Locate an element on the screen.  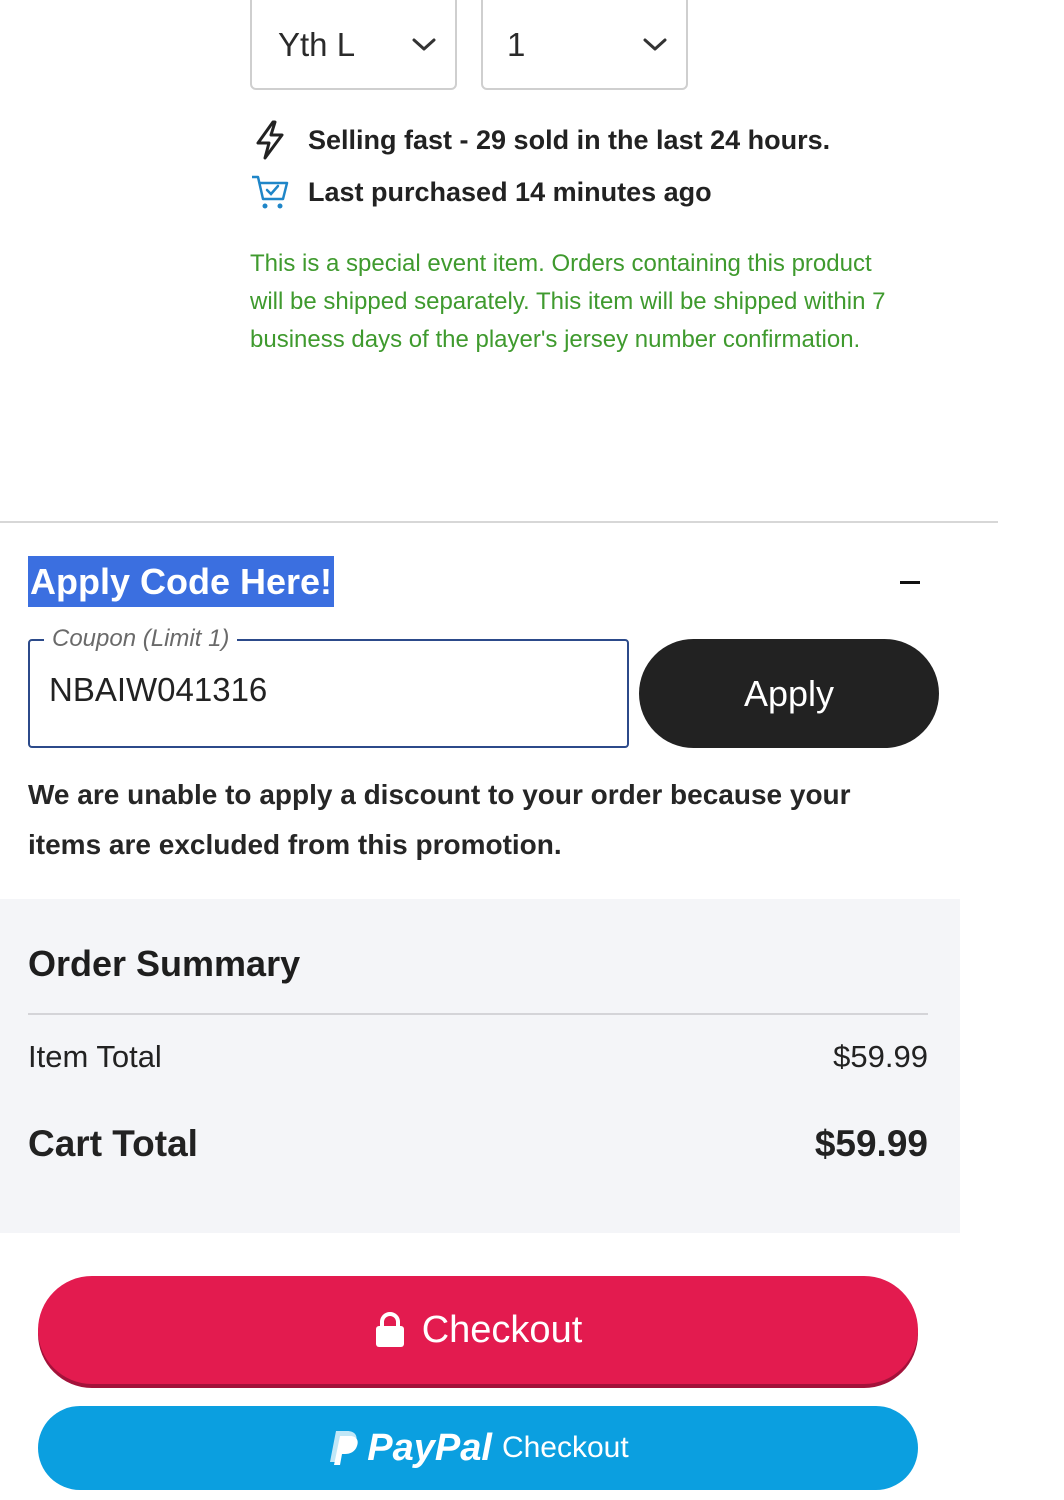
checkout-button: Checkout is located at coordinates (478, 1330).